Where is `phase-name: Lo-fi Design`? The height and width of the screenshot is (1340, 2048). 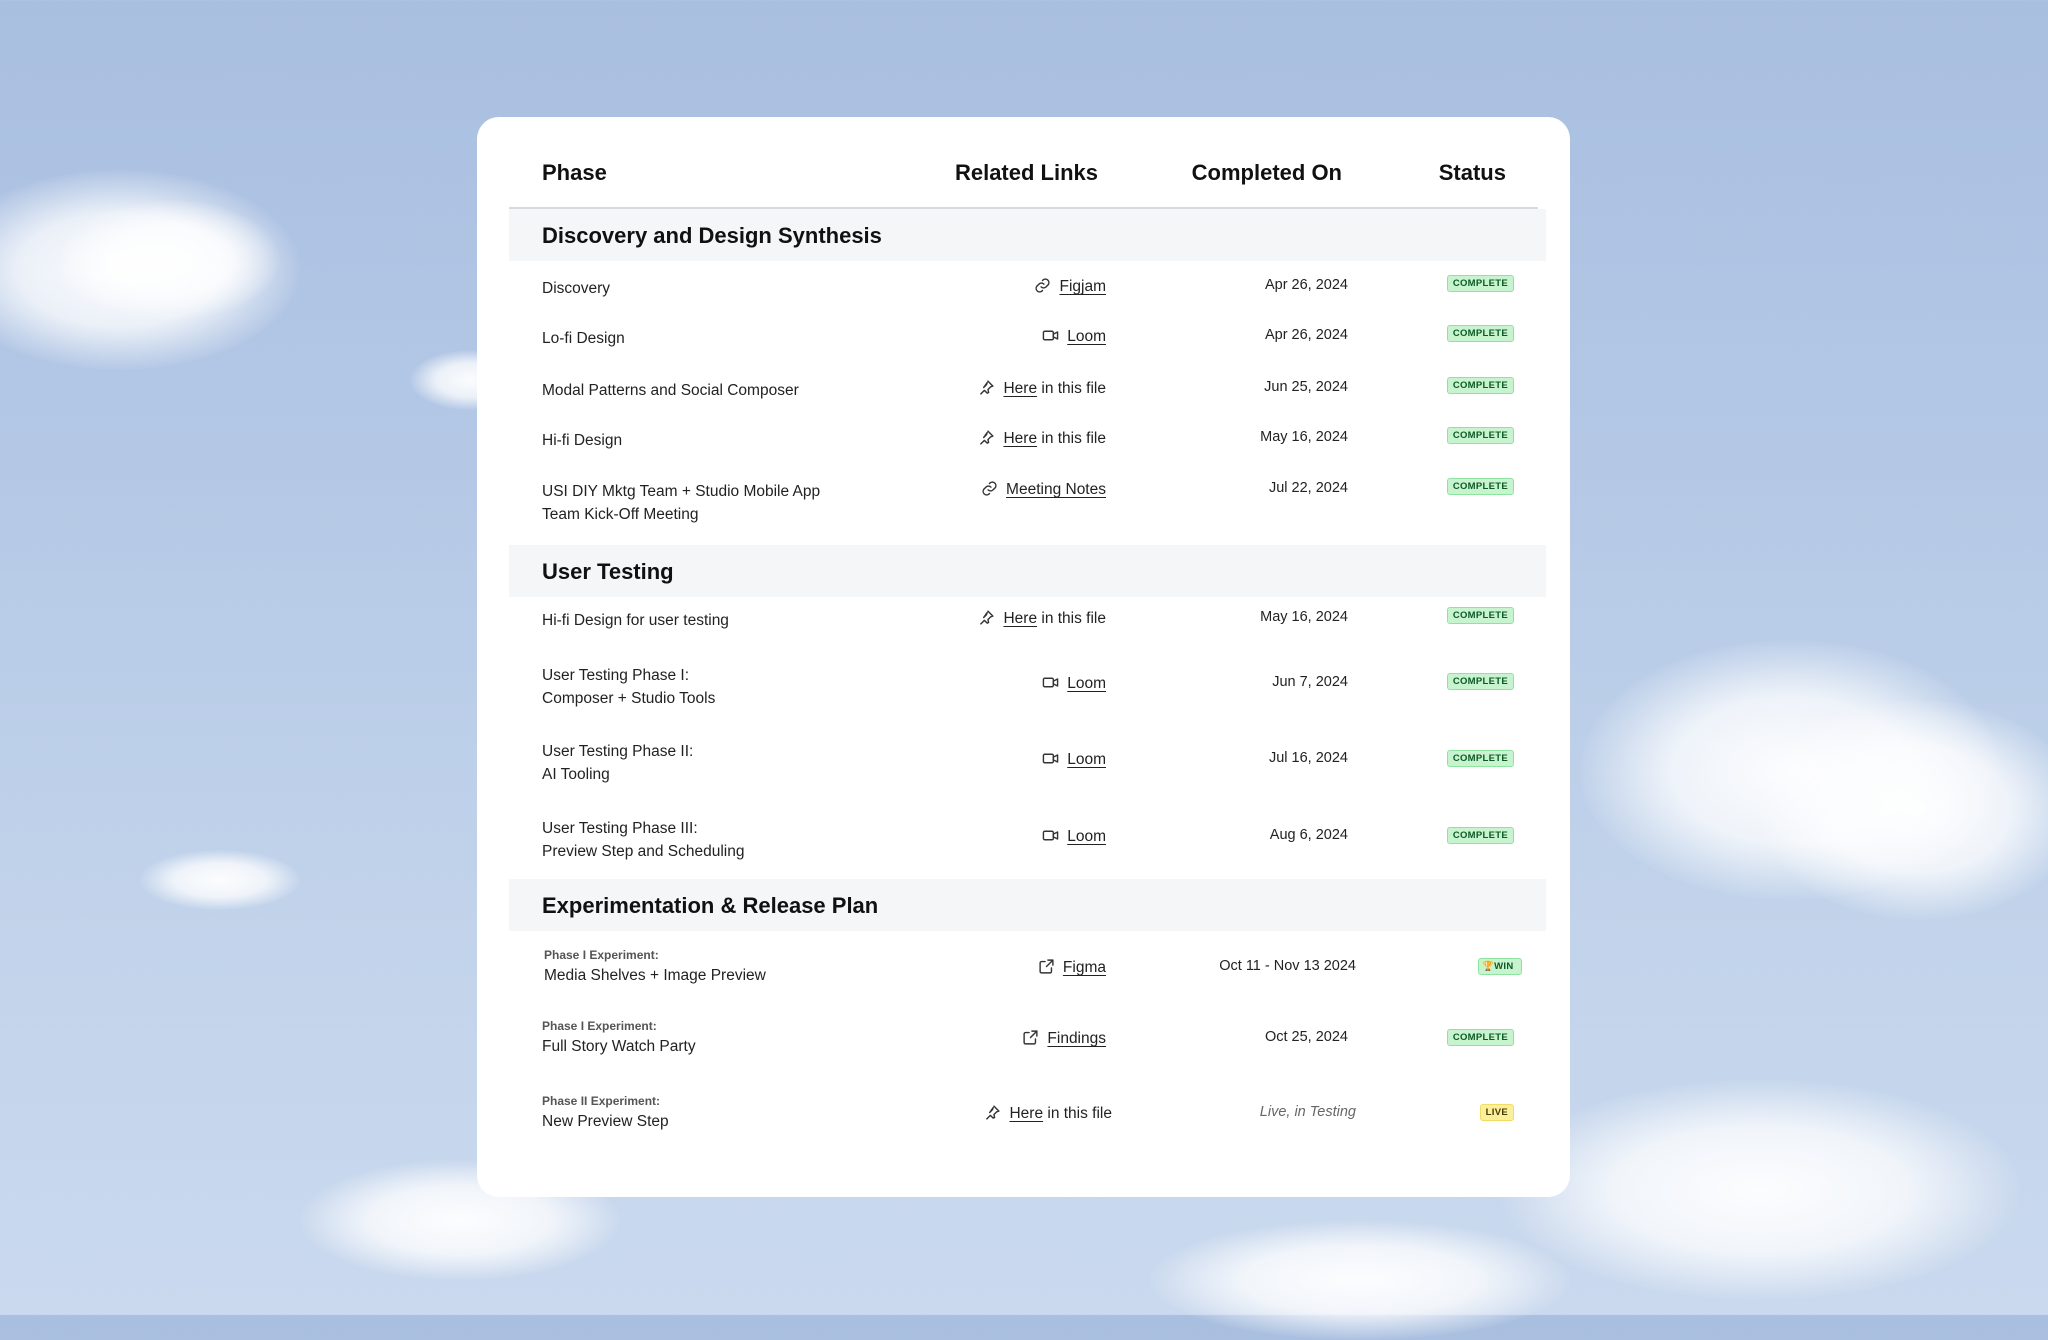
phase-name: Lo-fi Design is located at coordinates (583, 338).